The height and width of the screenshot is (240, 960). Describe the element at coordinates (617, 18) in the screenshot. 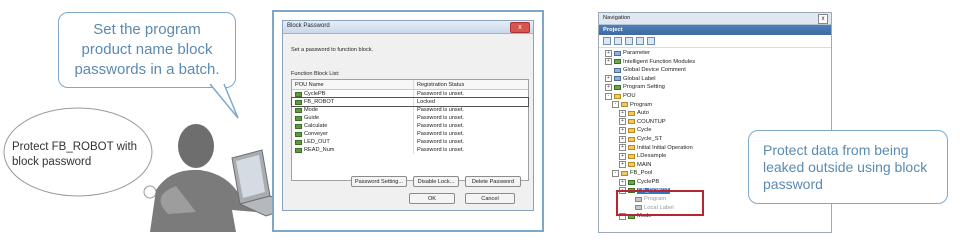

I see `navigation-title: Navigation` at that location.